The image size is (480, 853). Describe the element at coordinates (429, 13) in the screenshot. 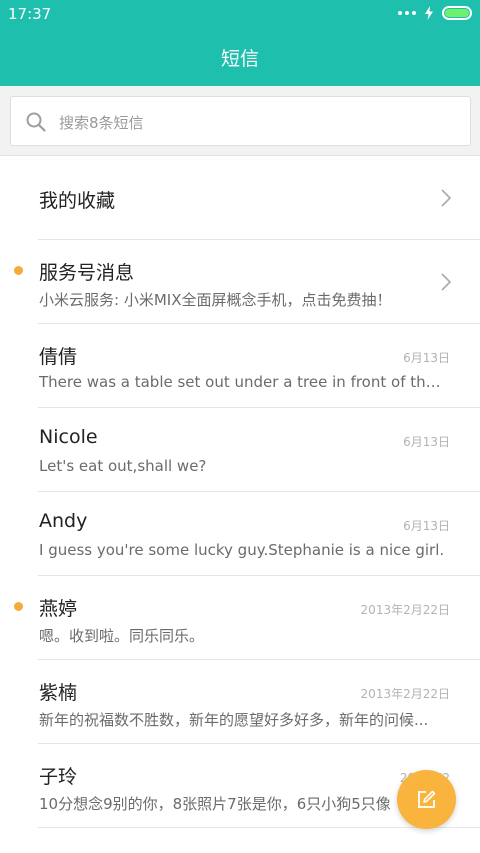

I see `charging-icon` at that location.